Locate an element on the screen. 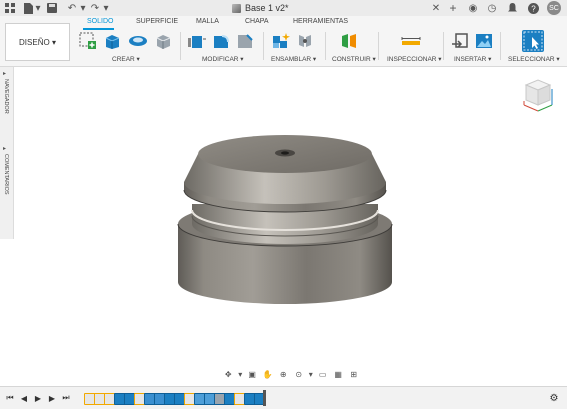  new-tab-plus-icon: + is located at coordinates (453, 8).